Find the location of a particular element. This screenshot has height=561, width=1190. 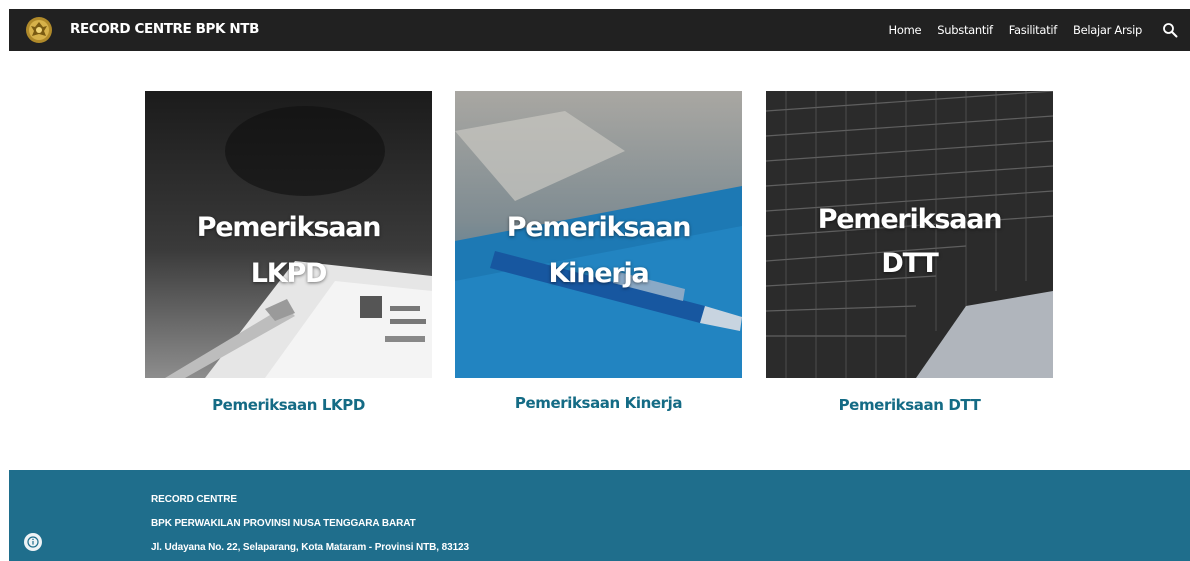

nav-substantif: Substantif is located at coordinates (965, 30).